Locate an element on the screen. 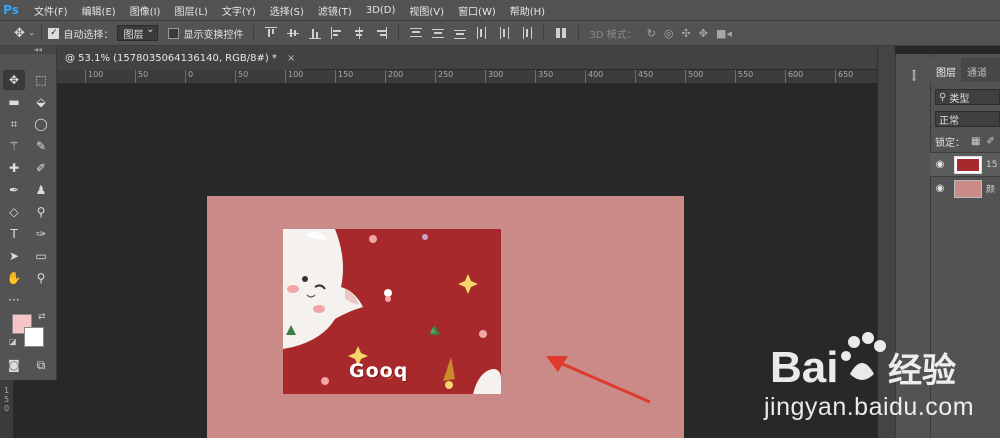 The height and width of the screenshot is (438, 1000). properties-panel-icon: ⫿ is located at coordinates (914, 76).